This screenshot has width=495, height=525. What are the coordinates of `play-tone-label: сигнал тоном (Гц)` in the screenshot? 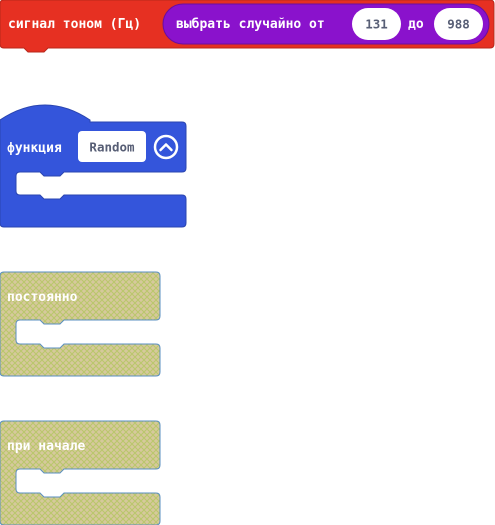 It's located at (74, 24).